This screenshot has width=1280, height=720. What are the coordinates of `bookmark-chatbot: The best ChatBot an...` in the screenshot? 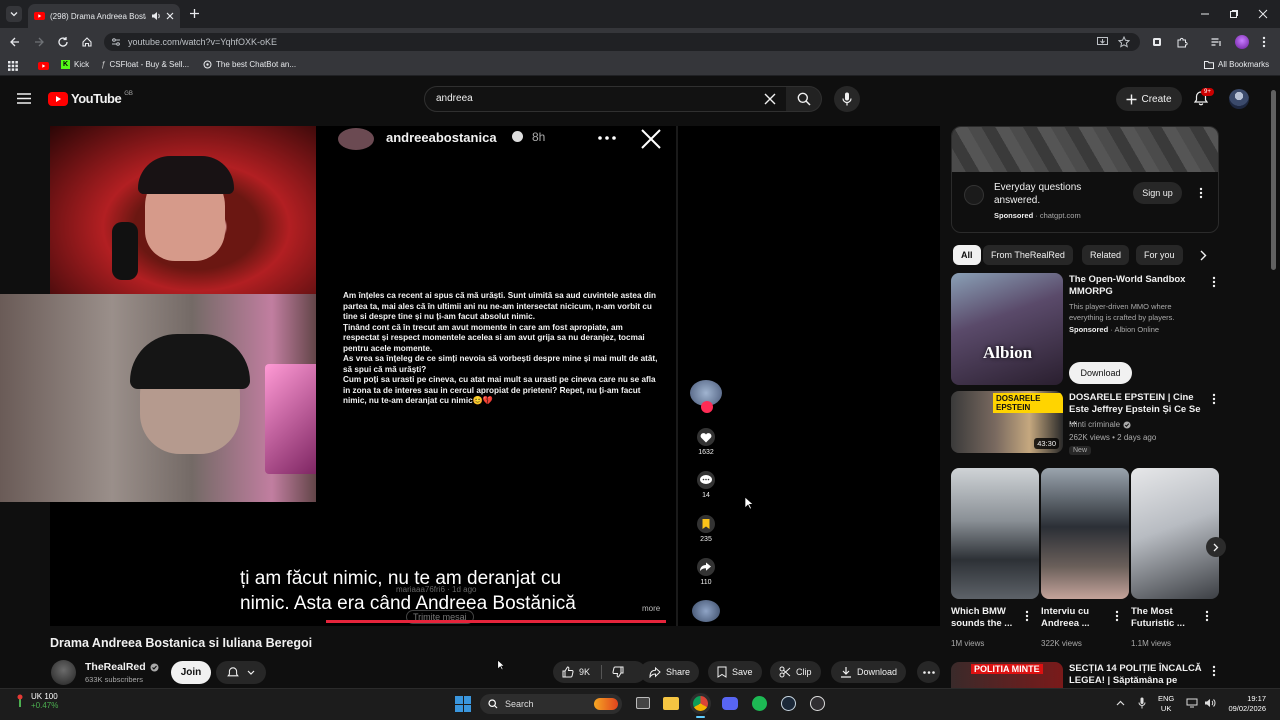 It's located at (249, 64).